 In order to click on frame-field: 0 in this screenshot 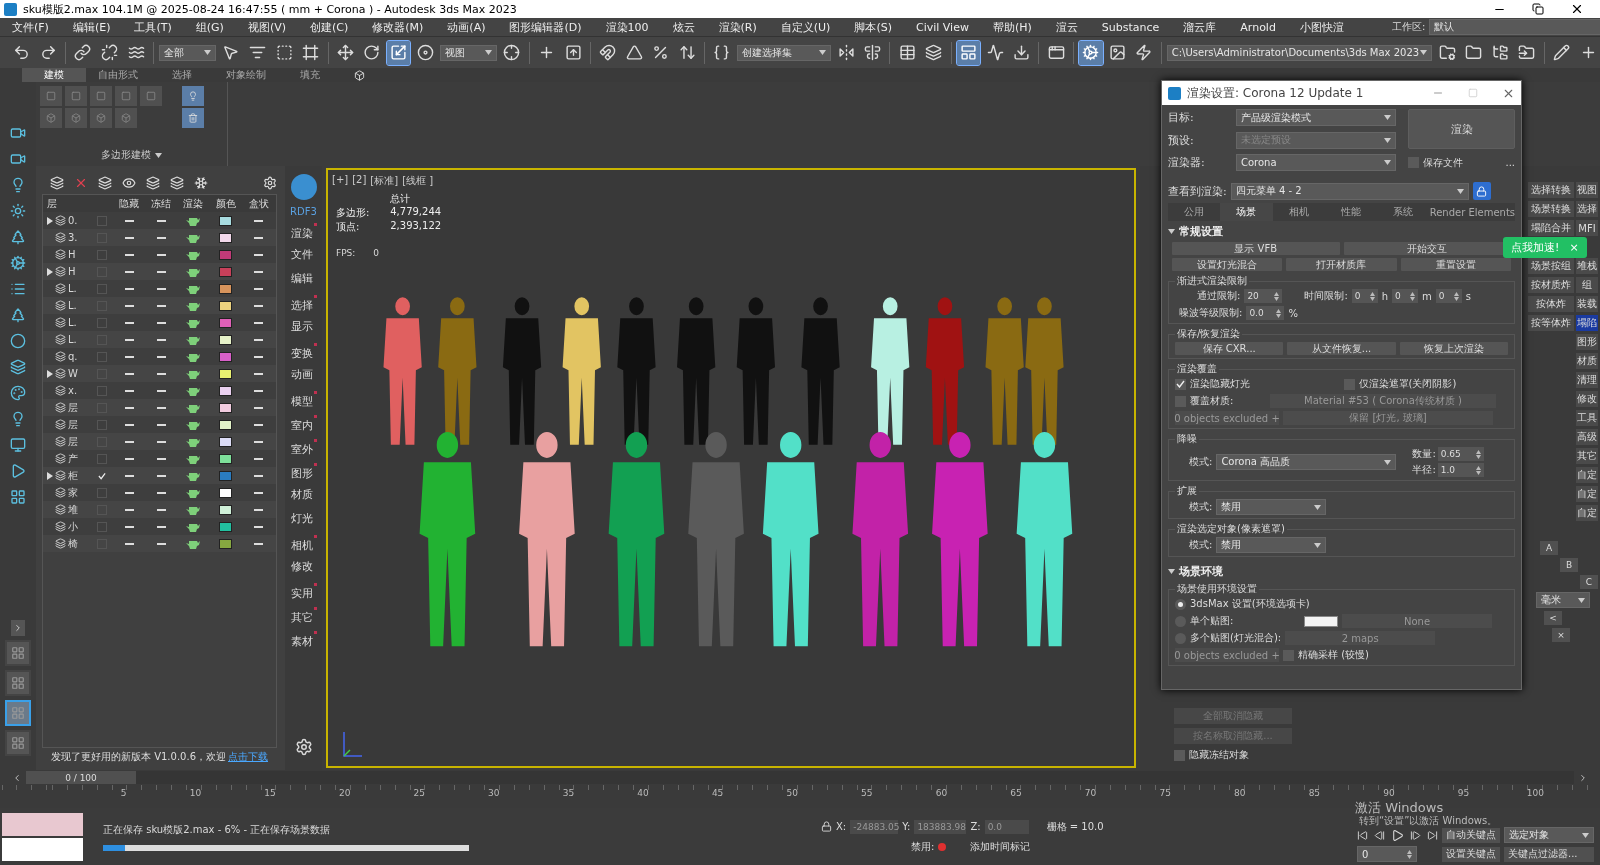, I will do `click(1387, 854)`.